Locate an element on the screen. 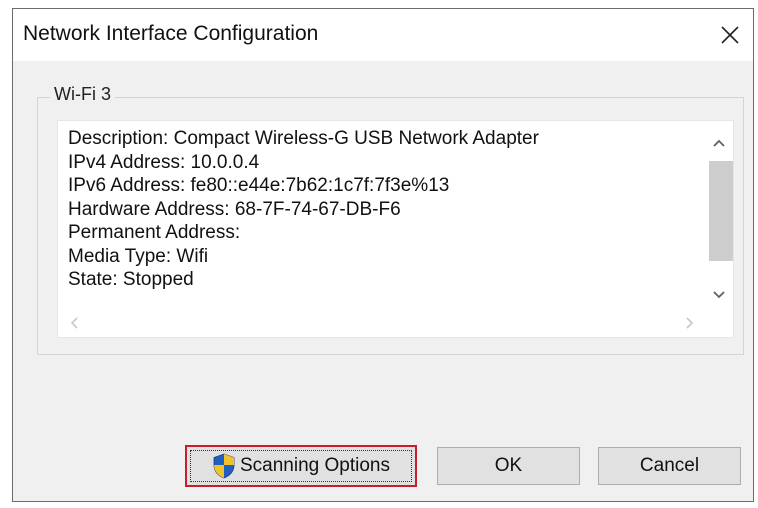 The width and height of the screenshot is (758, 508). close-button is located at coordinates (730, 35).